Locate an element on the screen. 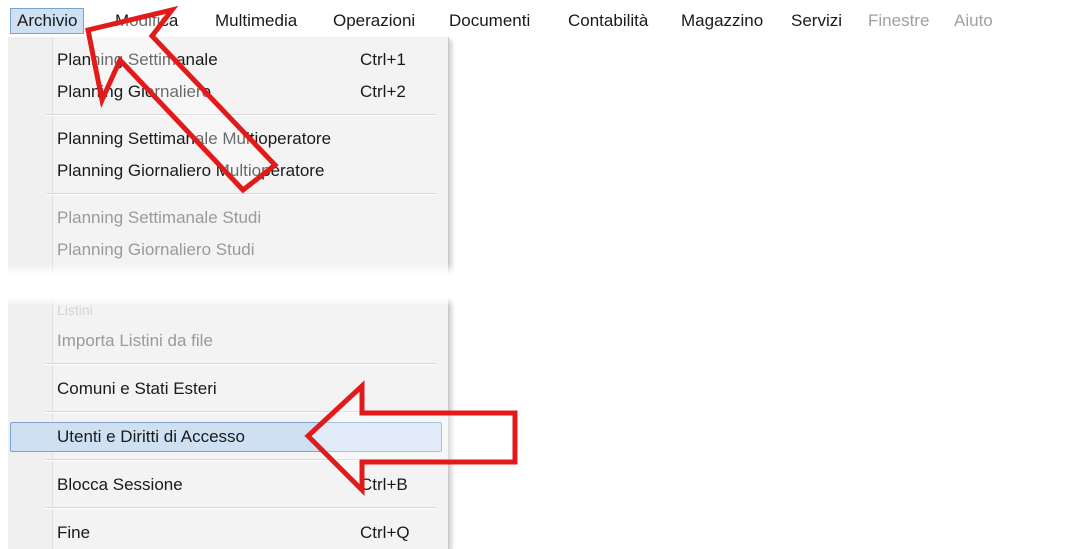 This screenshot has height=549, width=1090. menu-operazioni: Operazioni is located at coordinates (374, 21).